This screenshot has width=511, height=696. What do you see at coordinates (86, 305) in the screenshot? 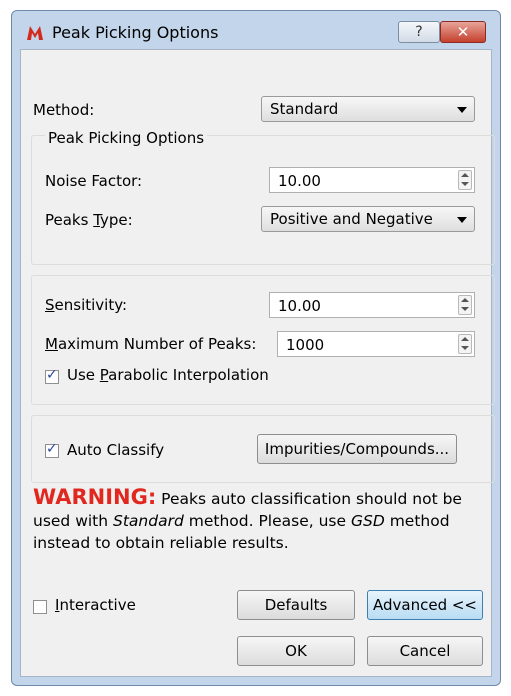
I see `sensitivity-label: Sensitivity:` at bounding box center [86, 305].